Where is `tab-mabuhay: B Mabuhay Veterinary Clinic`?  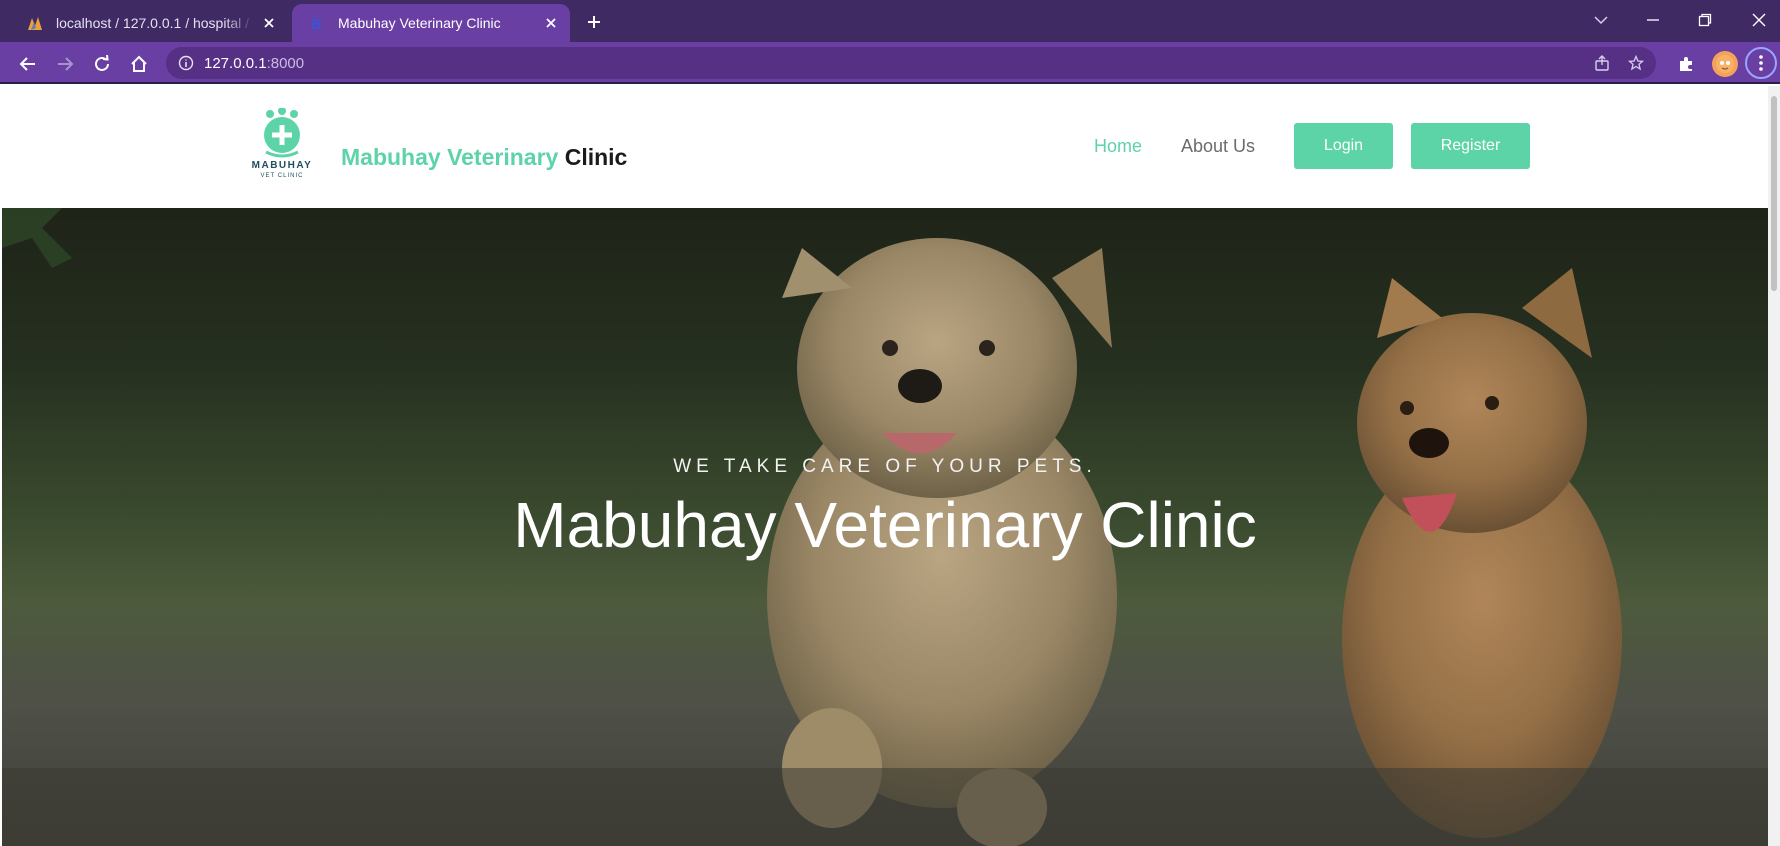
tab-mabuhay: B Mabuhay Veterinary Clinic is located at coordinates (431, 23).